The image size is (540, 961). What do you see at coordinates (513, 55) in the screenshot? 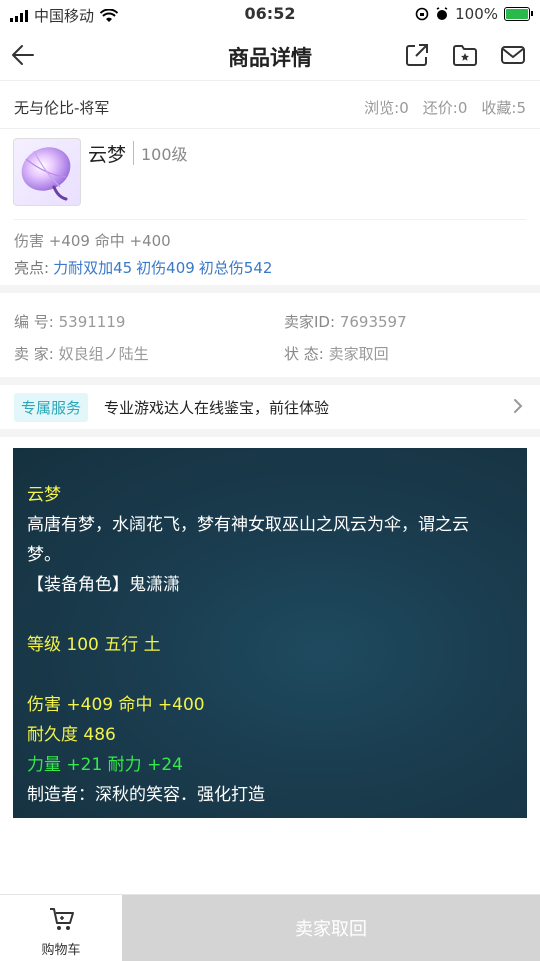
I see `mail-icon` at bounding box center [513, 55].